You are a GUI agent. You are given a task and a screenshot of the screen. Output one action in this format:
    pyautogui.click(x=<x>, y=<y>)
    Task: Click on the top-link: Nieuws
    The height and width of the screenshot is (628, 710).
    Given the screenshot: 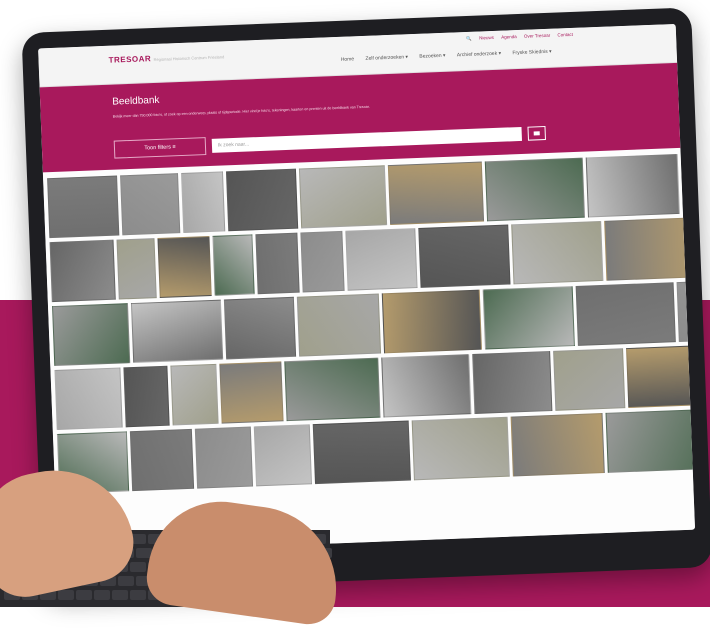 What is the action you would take?
    pyautogui.click(x=486, y=38)
    